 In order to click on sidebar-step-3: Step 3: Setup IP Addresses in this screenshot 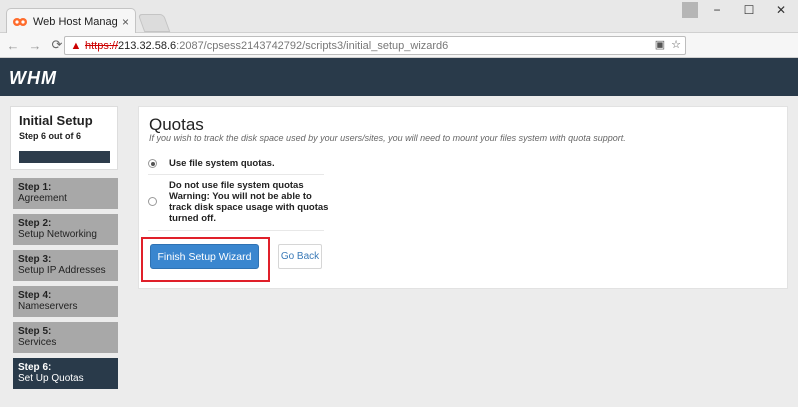, I will do `click(65, 265)`.